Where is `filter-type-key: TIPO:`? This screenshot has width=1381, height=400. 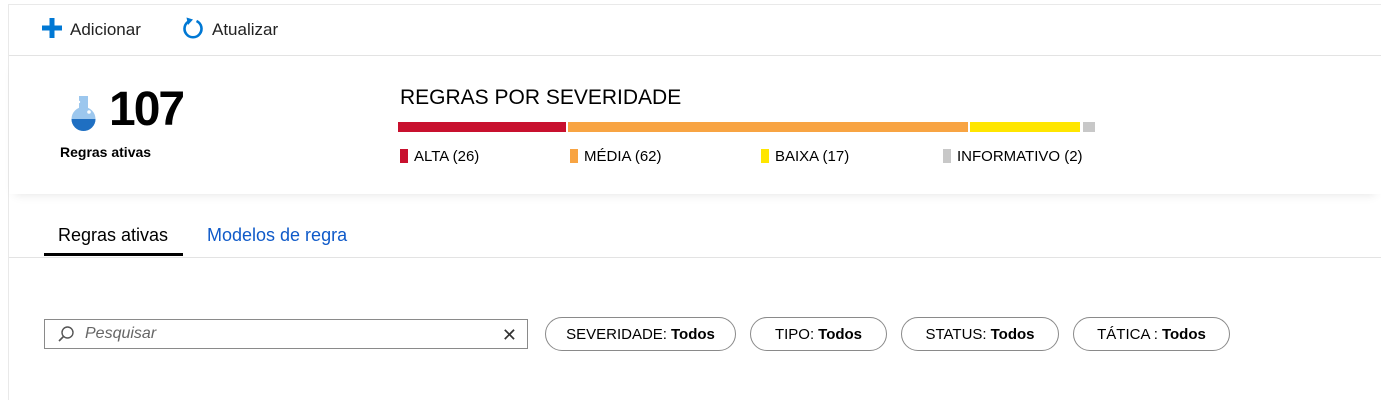 filter-type-key: TIPO: is located at coordinates (794, 334).